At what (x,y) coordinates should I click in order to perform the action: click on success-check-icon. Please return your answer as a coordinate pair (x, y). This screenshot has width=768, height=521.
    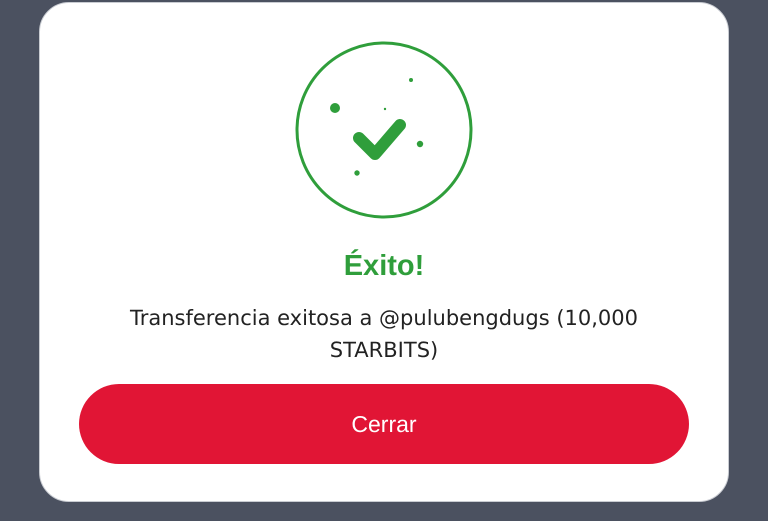
    Looking at the image, I should click on (384, 130).